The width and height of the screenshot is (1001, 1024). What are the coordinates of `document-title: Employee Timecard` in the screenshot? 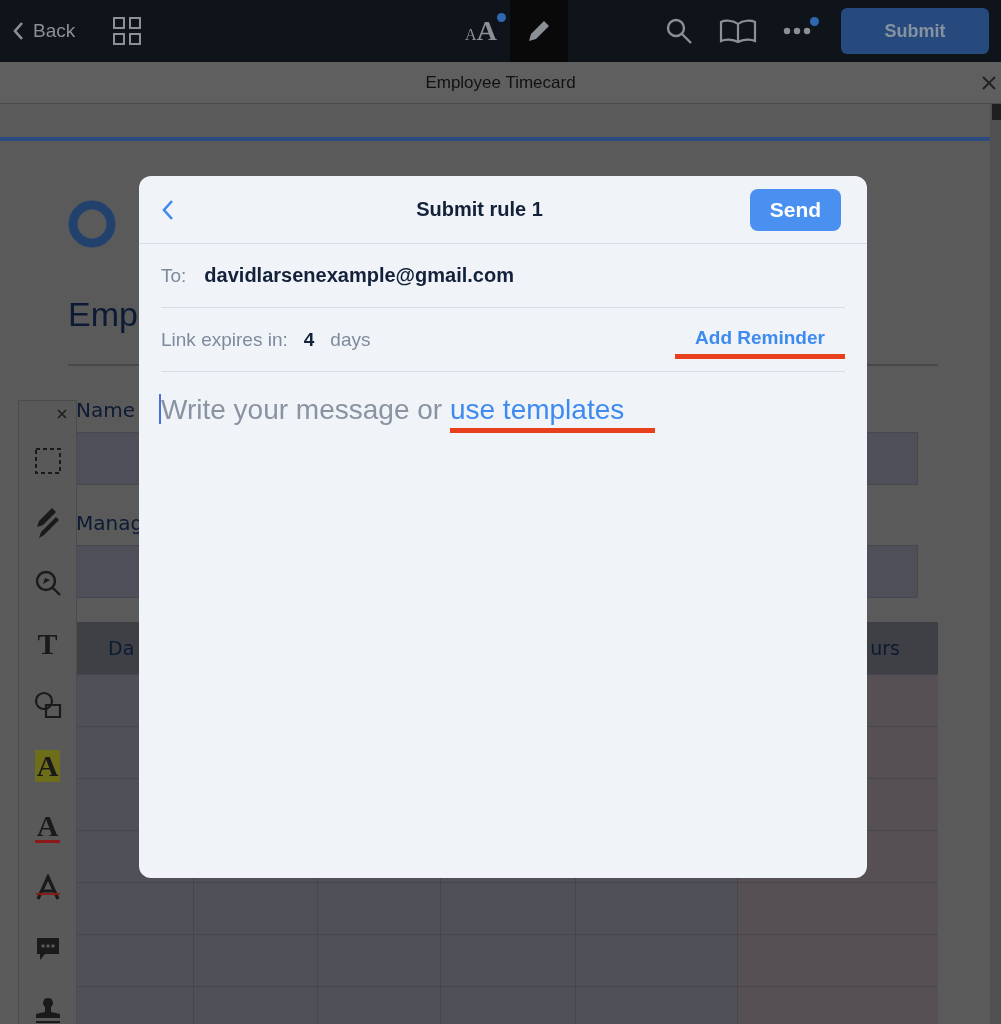 It's located at (500, 82).